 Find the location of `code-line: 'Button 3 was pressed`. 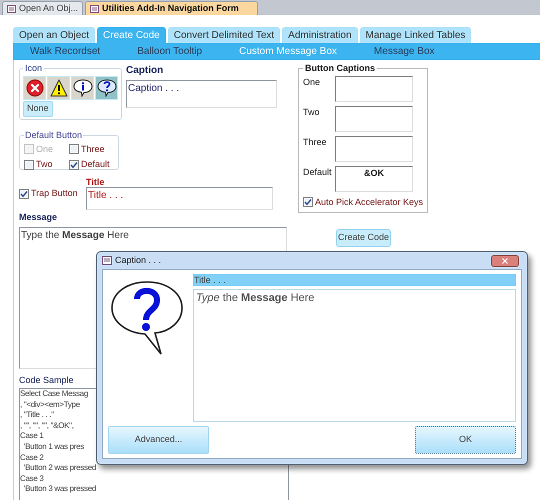

code-line: 'Button 3 was pressed is located at coordinates (59, 489).